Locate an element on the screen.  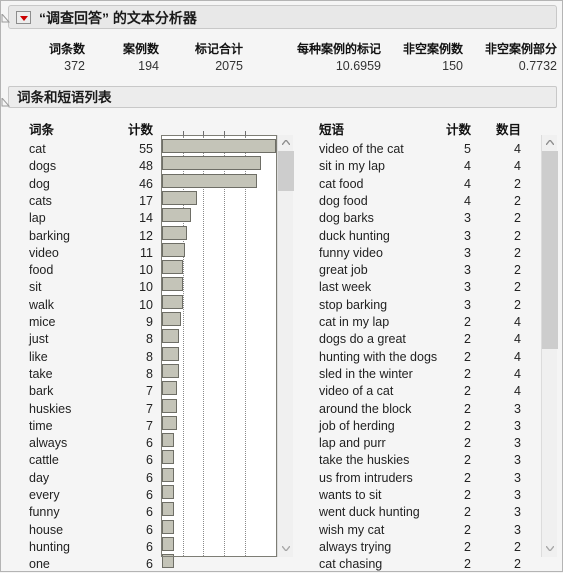
phrase-row-label: job of herding is located at coordinates (357, 426).